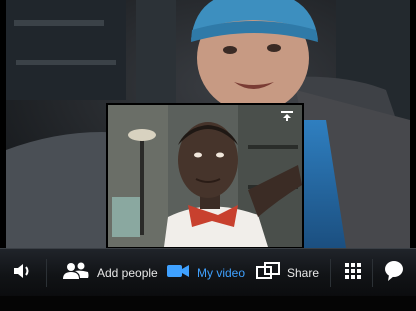 This screenshot has height=311, width=416. I want to click on share-button: Share, so click(287, 273).